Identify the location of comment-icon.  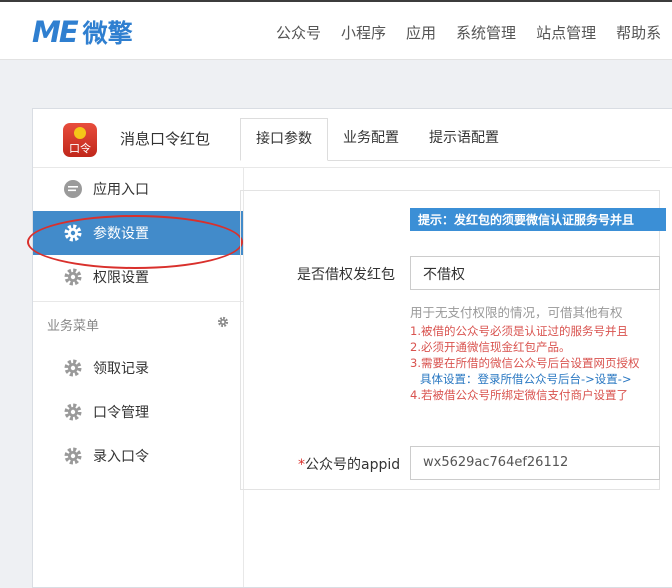
(73, 189).